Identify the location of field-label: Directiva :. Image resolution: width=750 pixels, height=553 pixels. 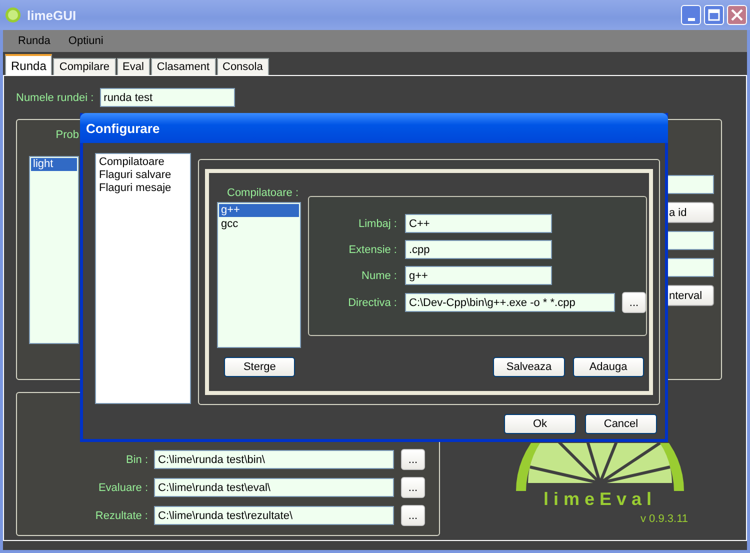
(372, 302).